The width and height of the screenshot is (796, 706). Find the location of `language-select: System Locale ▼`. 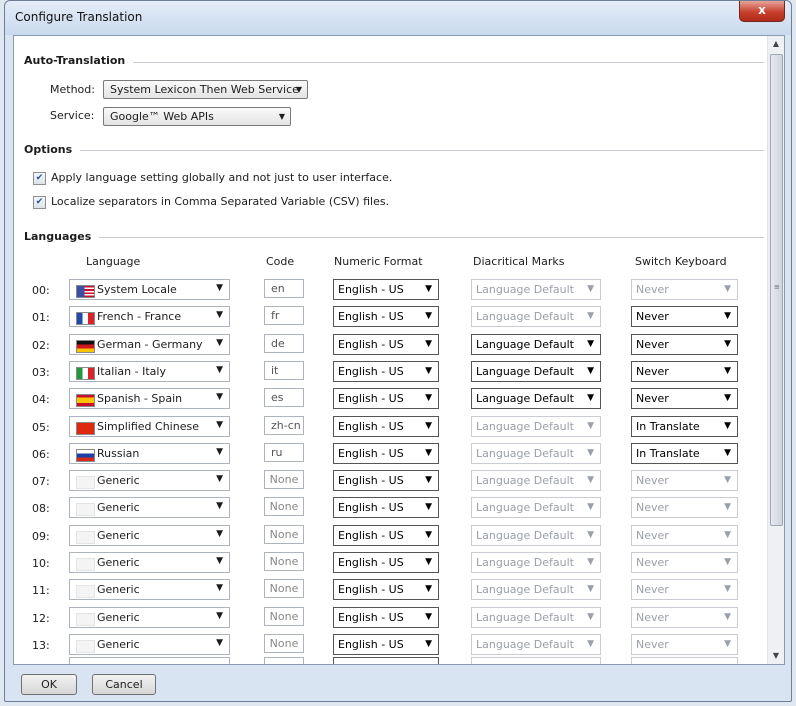

language-select: System Locale ▼ is located at coordinates (149, 289).